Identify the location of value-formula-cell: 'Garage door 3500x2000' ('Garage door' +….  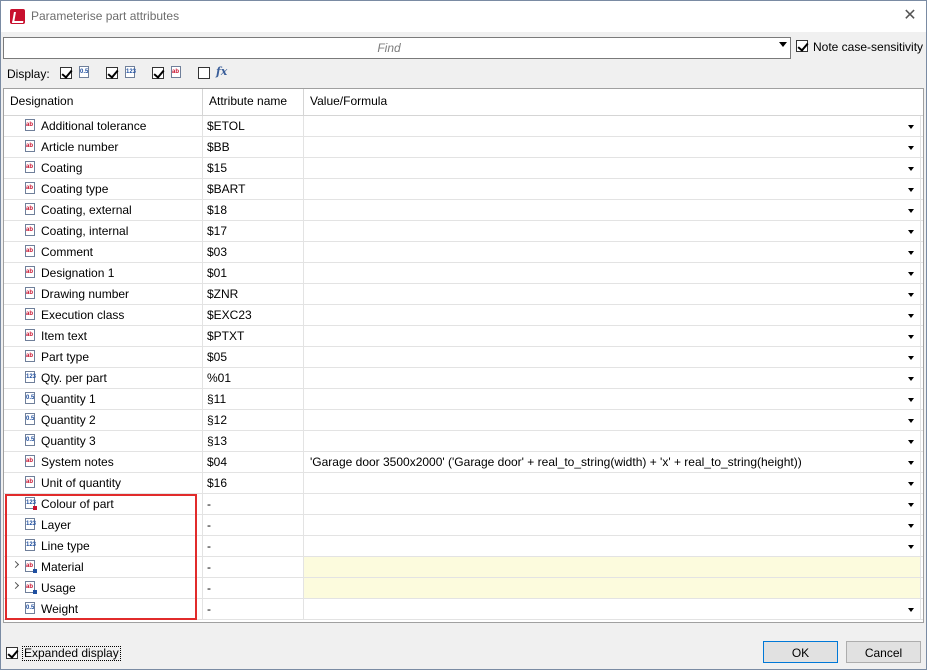
(612, 462).